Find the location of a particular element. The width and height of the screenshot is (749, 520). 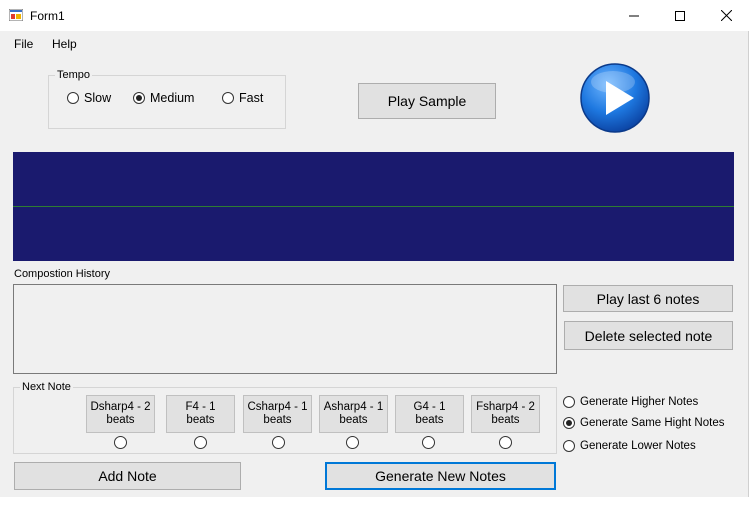

note-option-2: F4 - 1 beats is located at coordinates (200, 414).